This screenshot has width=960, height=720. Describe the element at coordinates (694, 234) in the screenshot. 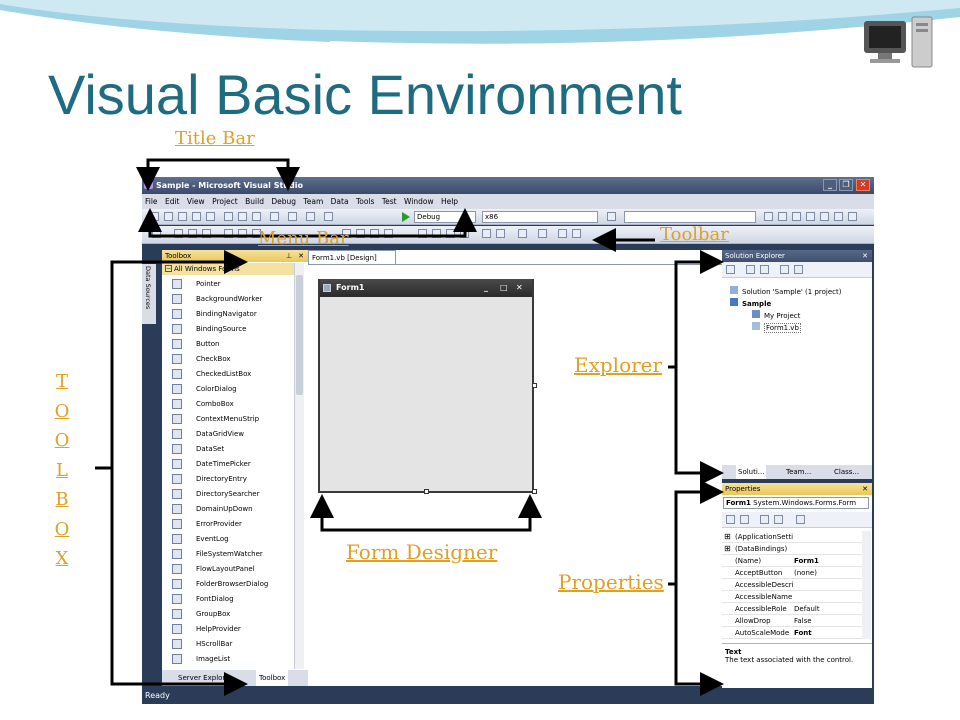

I see `callout-toolbar: Toolbar` at that location.